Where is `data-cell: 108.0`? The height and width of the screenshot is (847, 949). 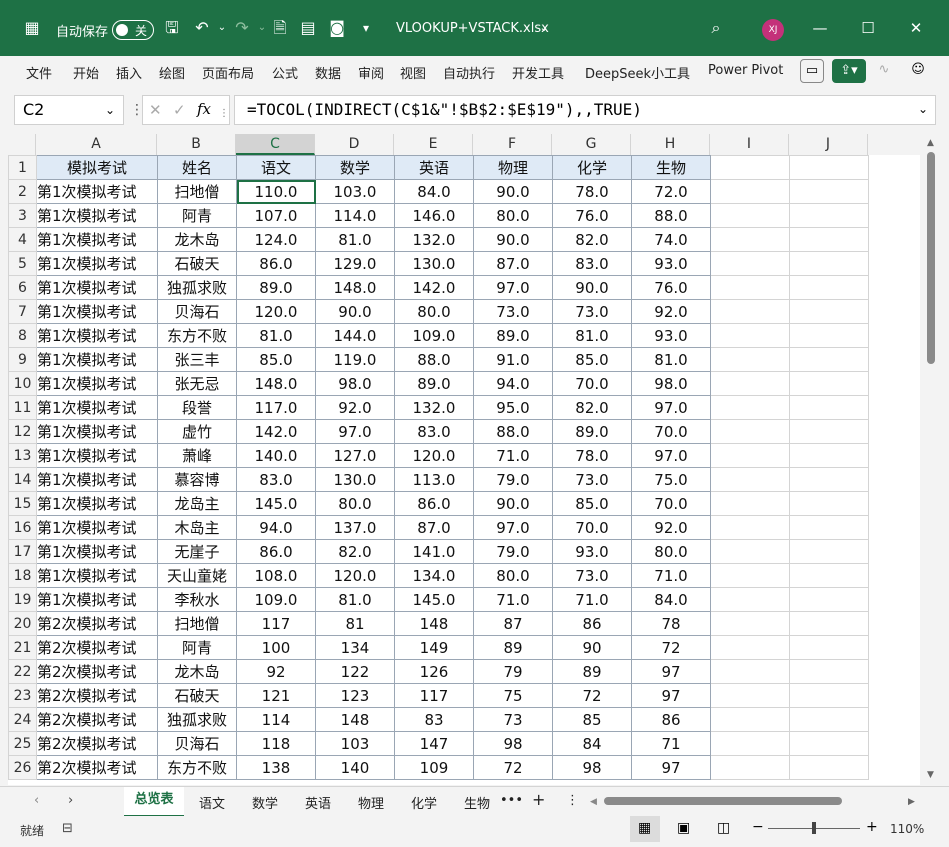 data-cell: 108.0 is located at coordinates (276, 575).